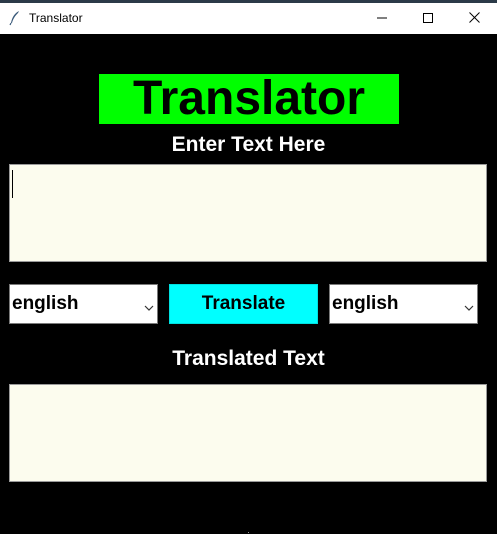 The width and height of the screenshot is (497, 534). I want to click on close-icon, so click(474, 19).